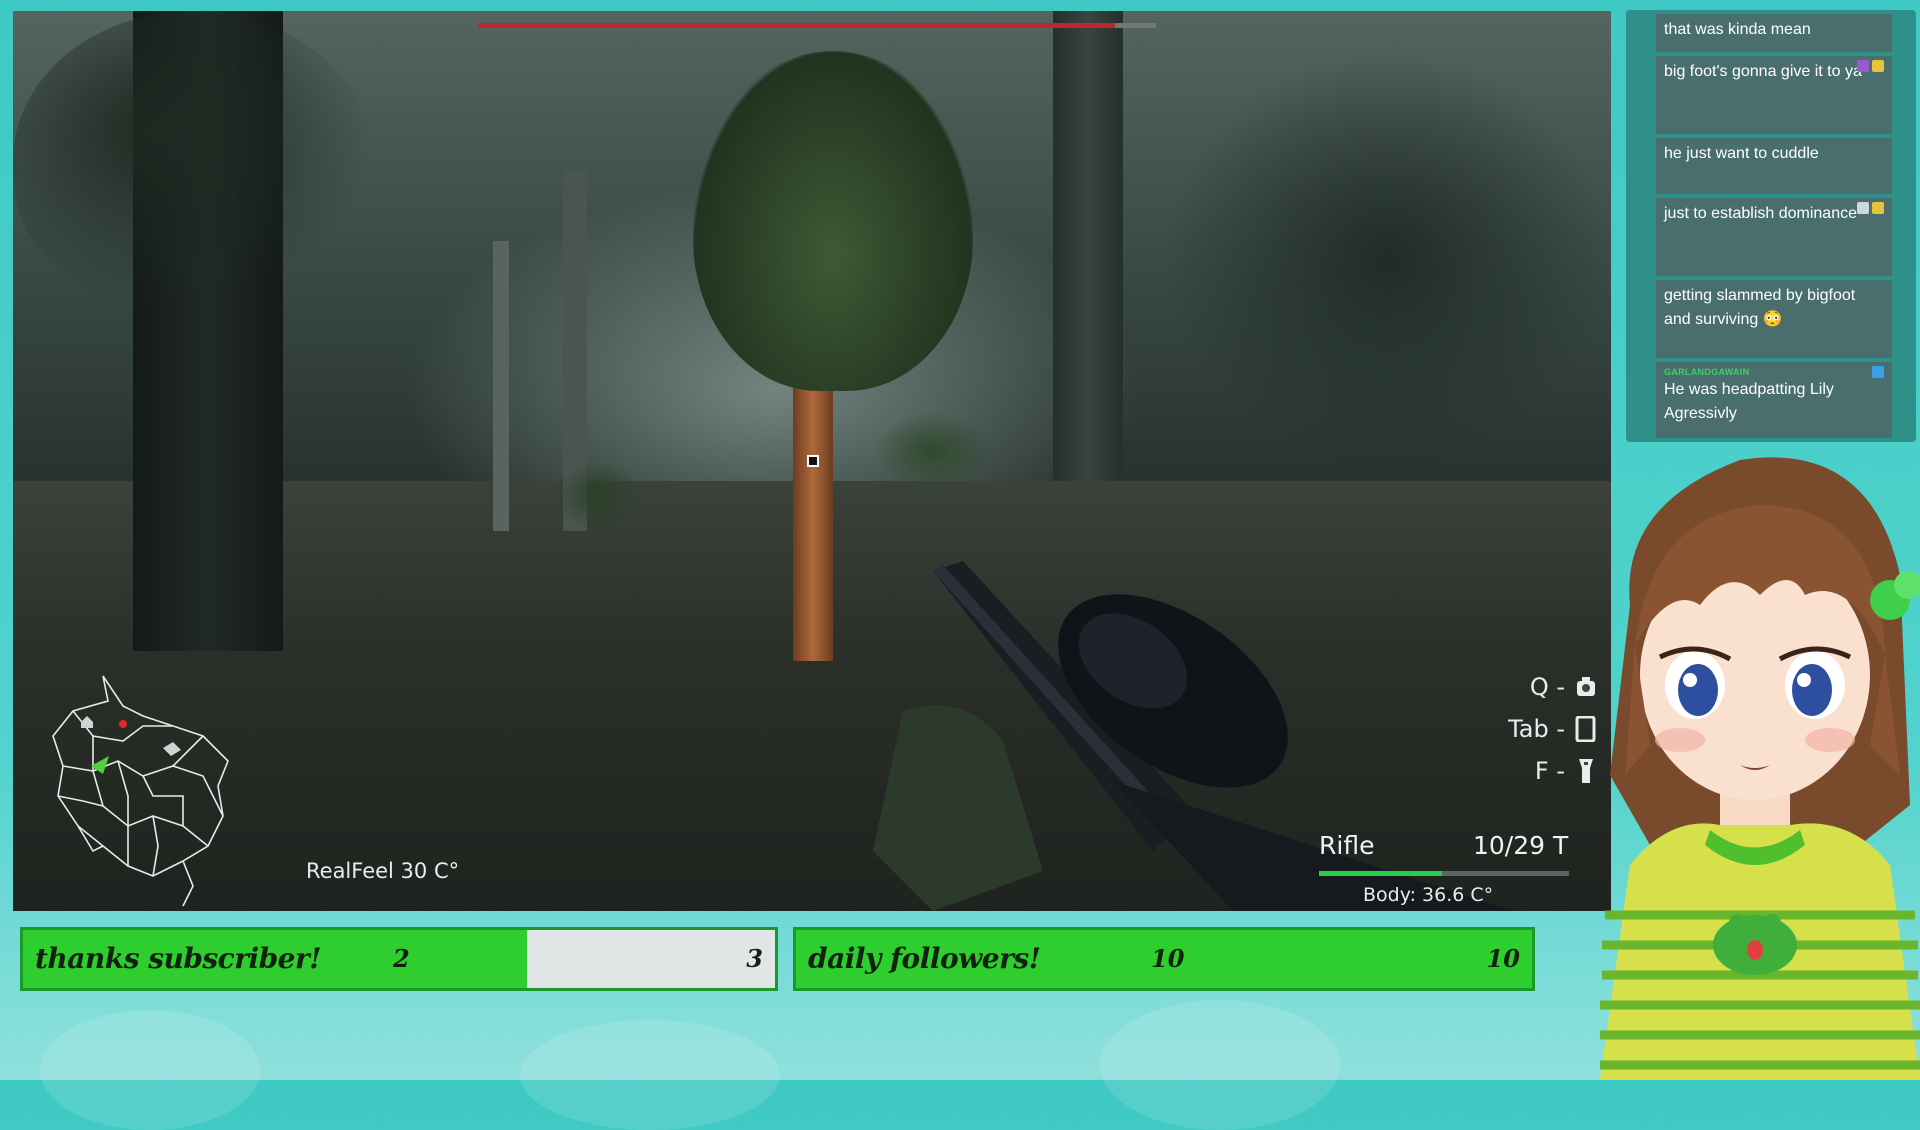 The image size is (1920, 1130). Describe the element at coordinates (133, 788) in the screenshot. I see `minimap` at that location.